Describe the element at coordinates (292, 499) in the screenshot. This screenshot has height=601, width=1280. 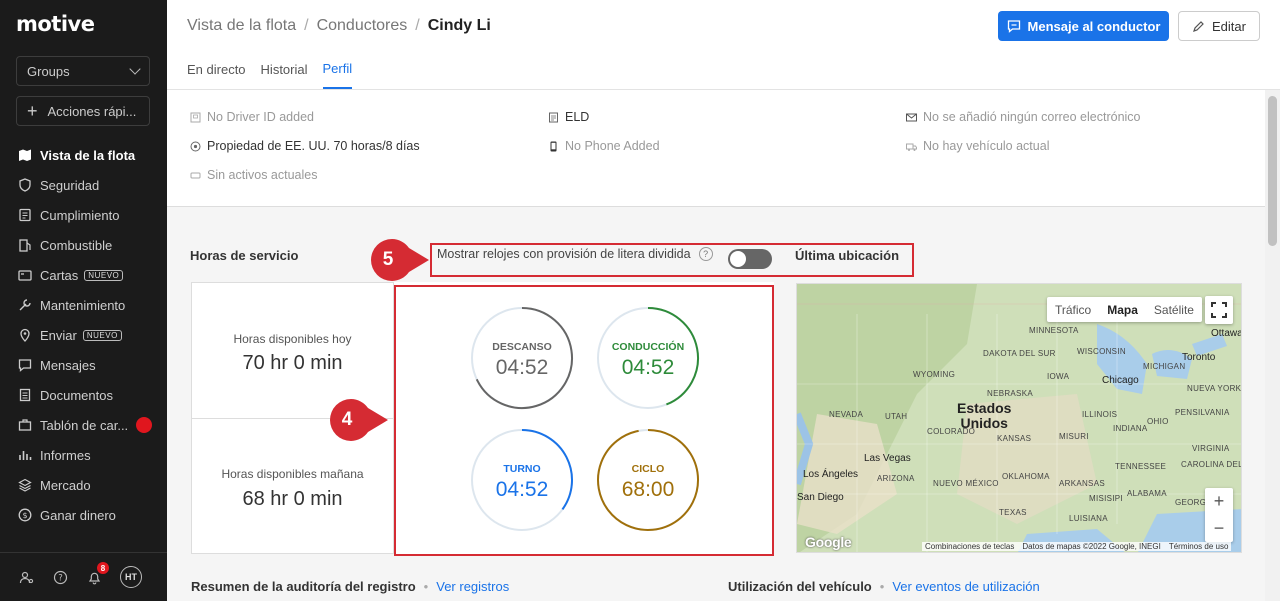
I see `available-tomorrow-value: 68 hr 0 min` at that location.